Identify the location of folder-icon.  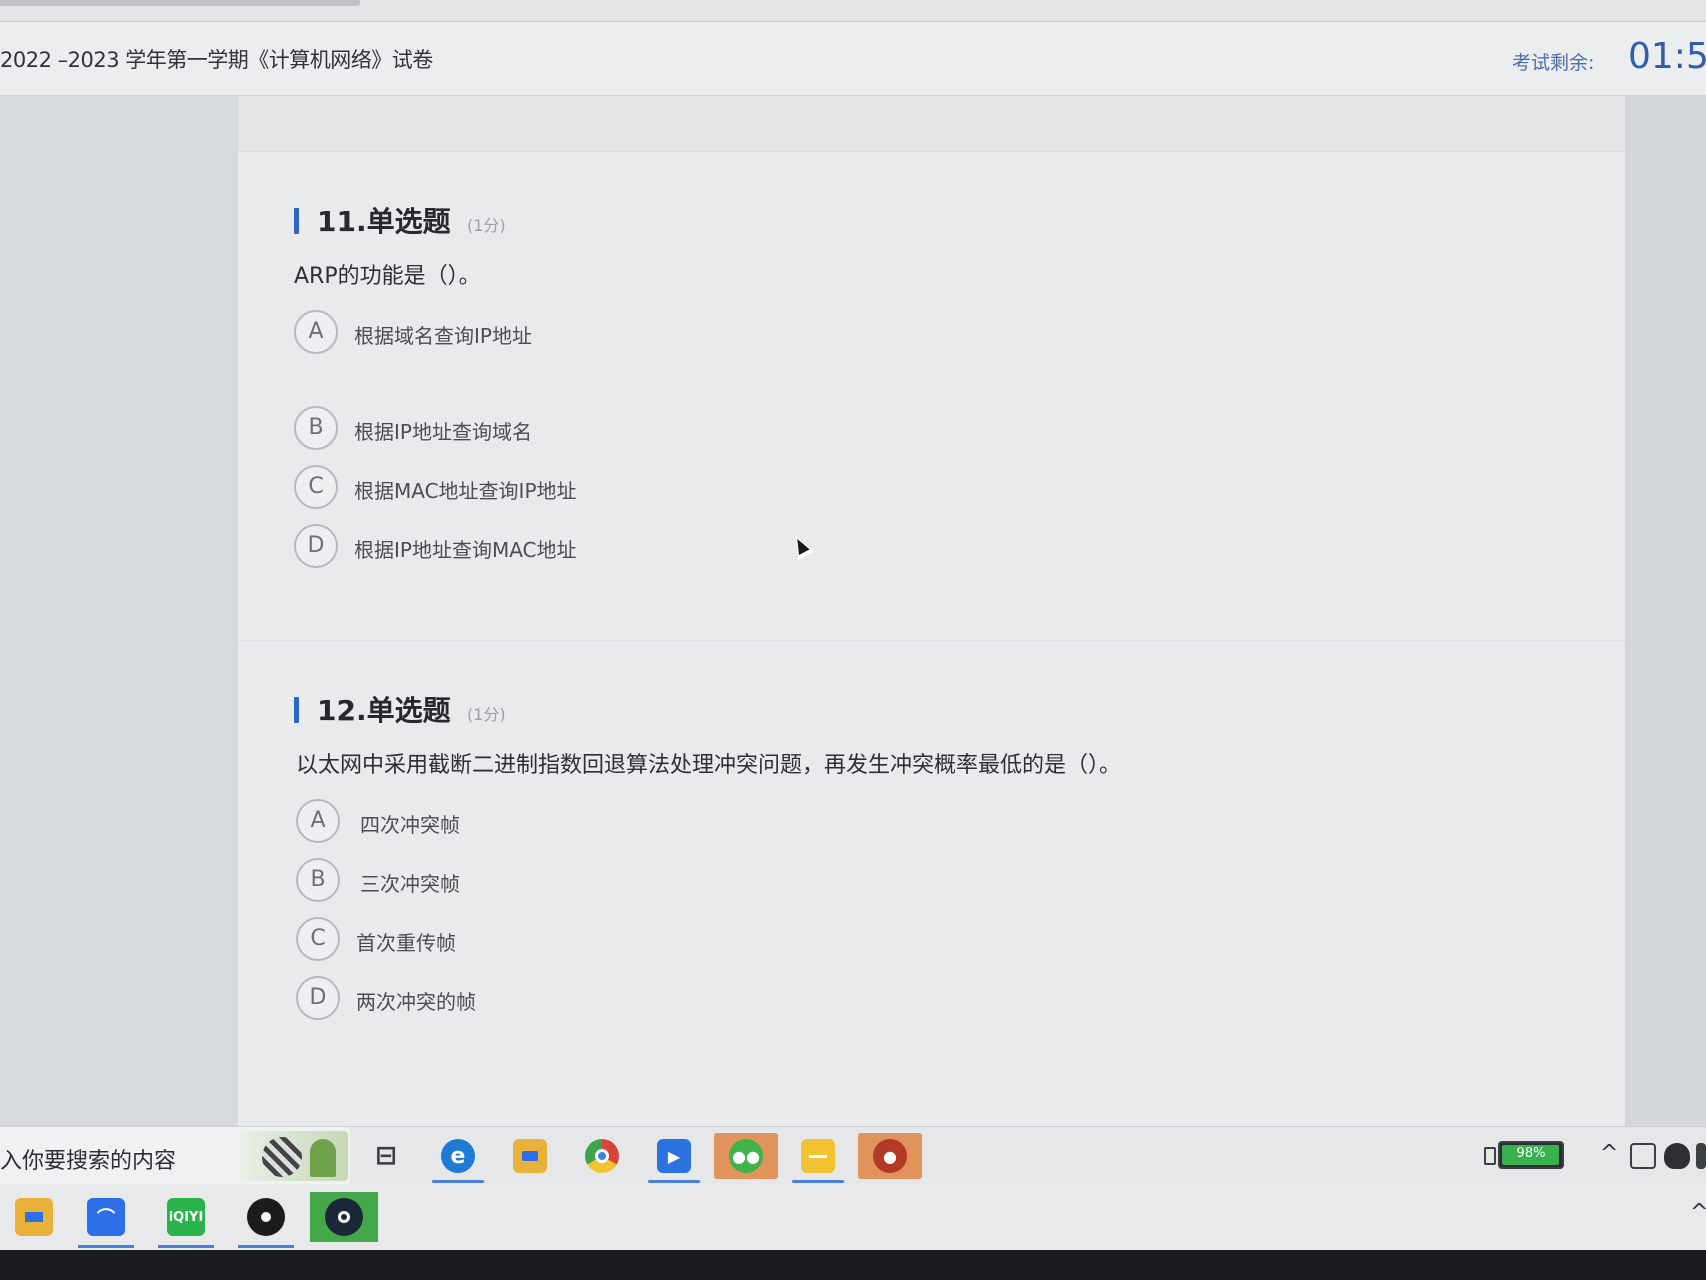
(34, 1217).